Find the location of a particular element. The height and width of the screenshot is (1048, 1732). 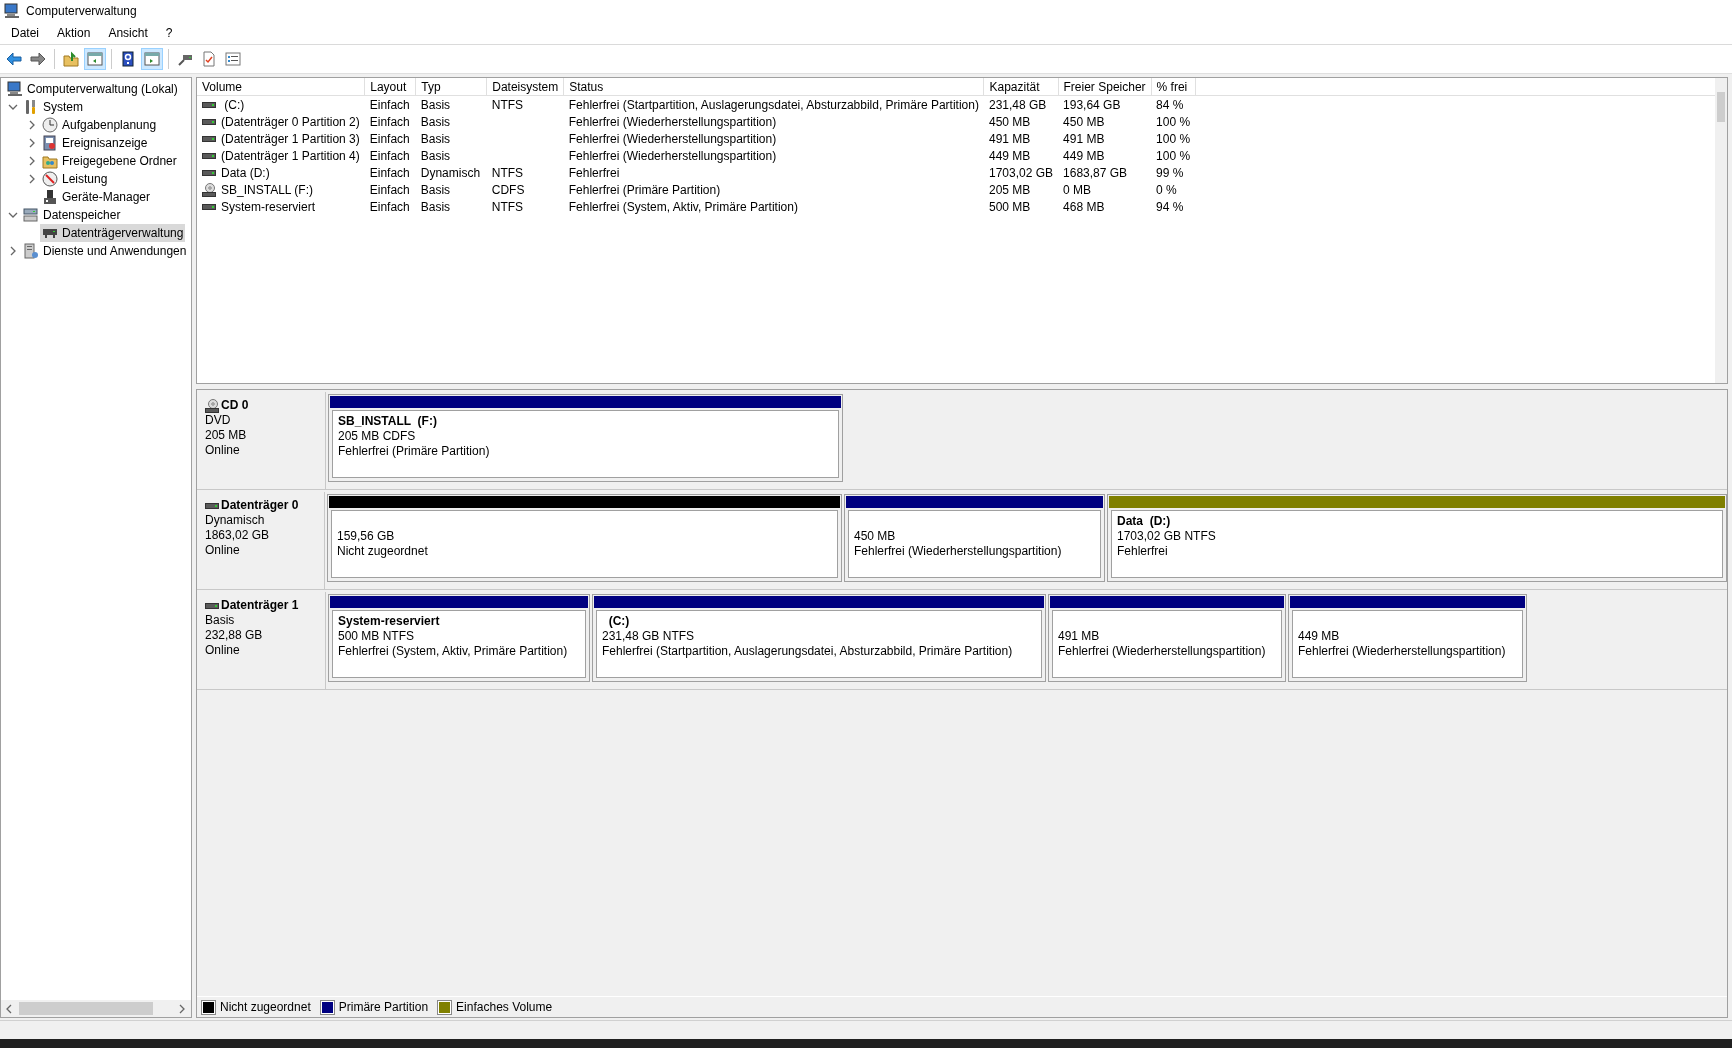

column-header: Status is located at coordinates (773, 87).